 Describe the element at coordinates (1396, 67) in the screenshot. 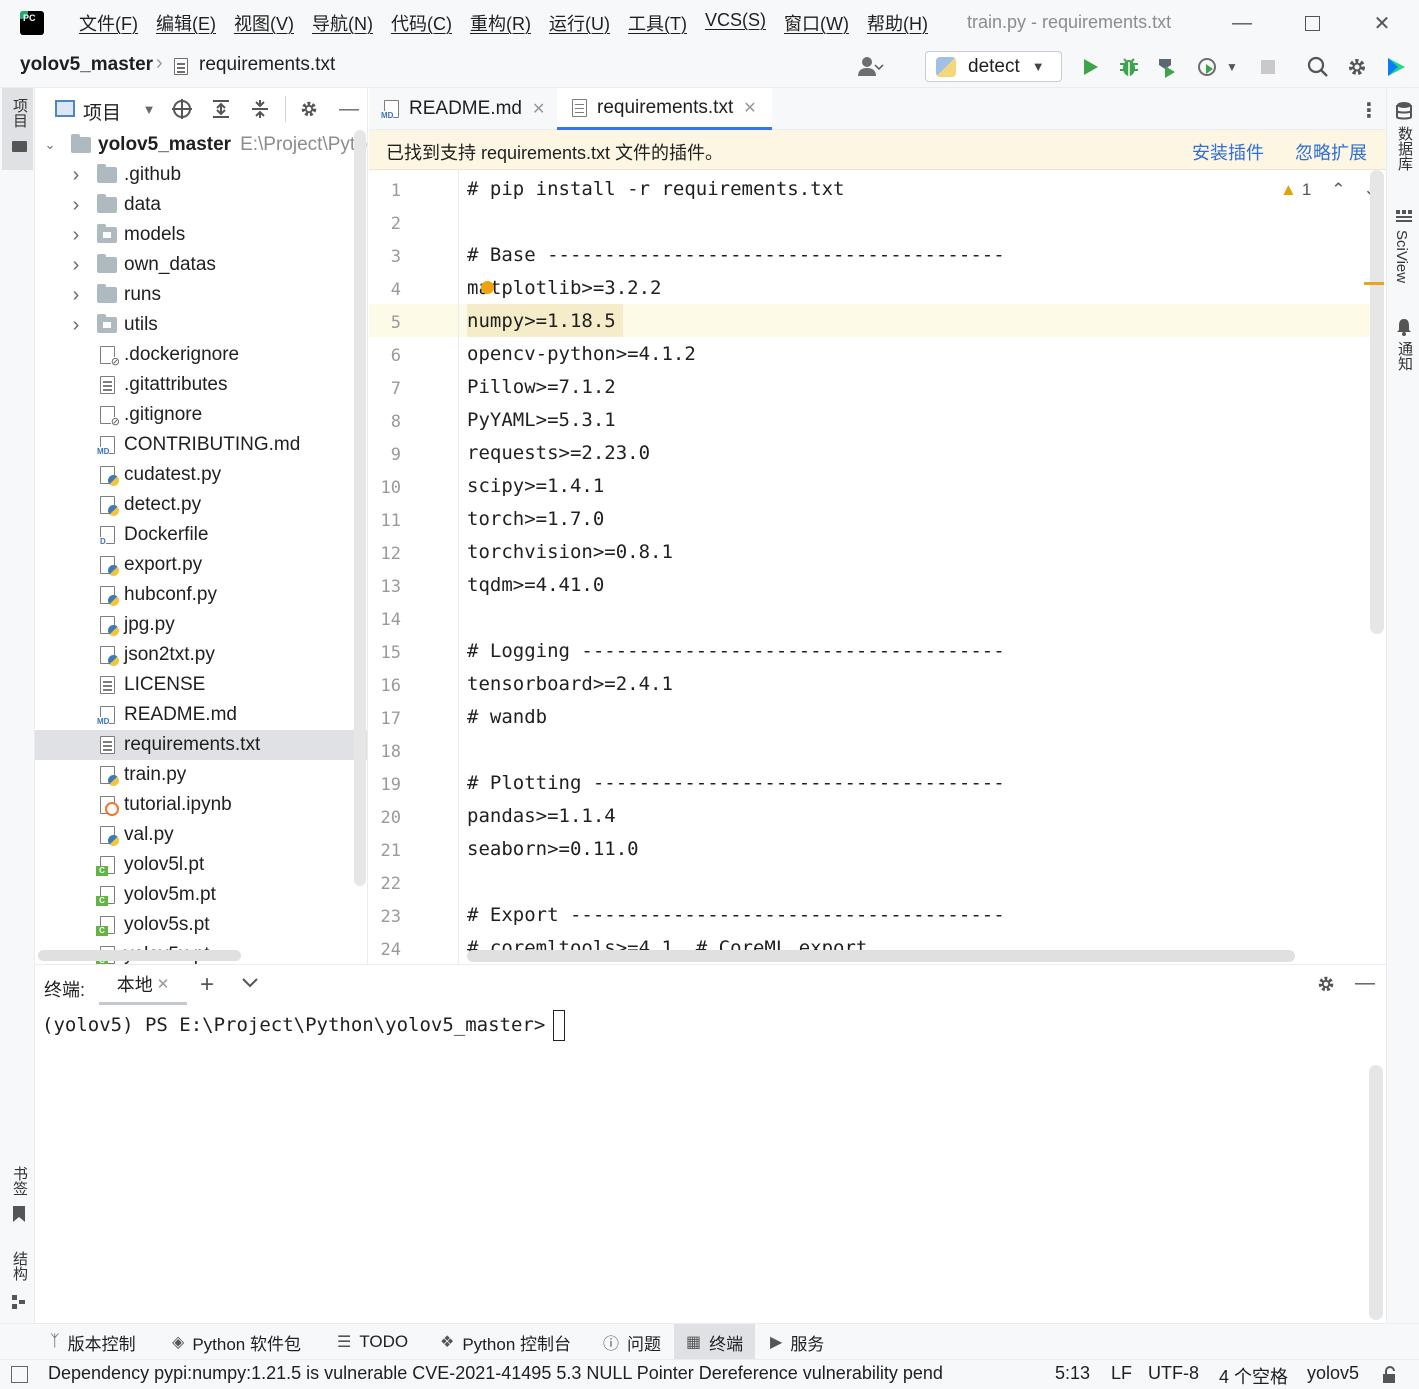

I see `jetbrains-toolbox-icon` at that location.